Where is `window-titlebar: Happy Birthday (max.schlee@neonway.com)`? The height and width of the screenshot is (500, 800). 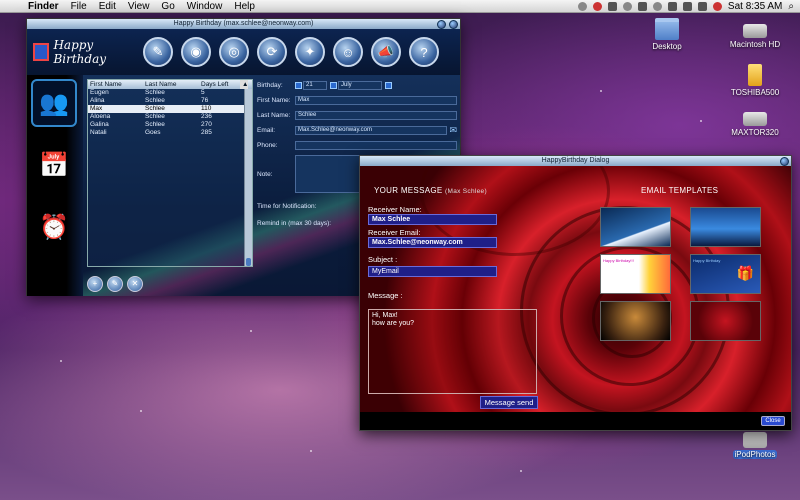 window-titlebar: Happy Birthday (max.schlee@neonway.com) is located at coordinates (243, 24).